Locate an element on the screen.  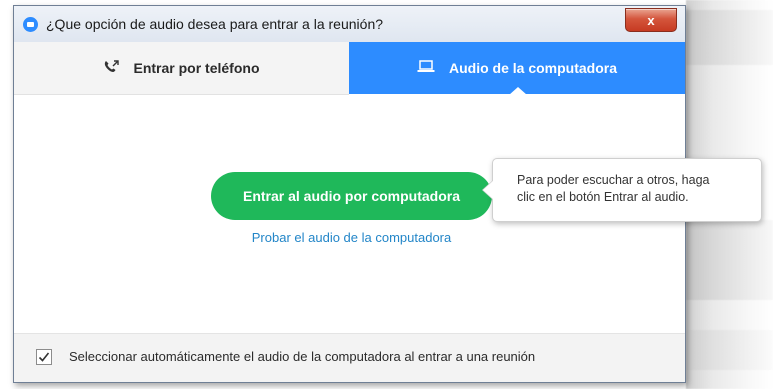
test-computer-audio-link: Probar el audio de la computadora is located at coordinates (351, 237).